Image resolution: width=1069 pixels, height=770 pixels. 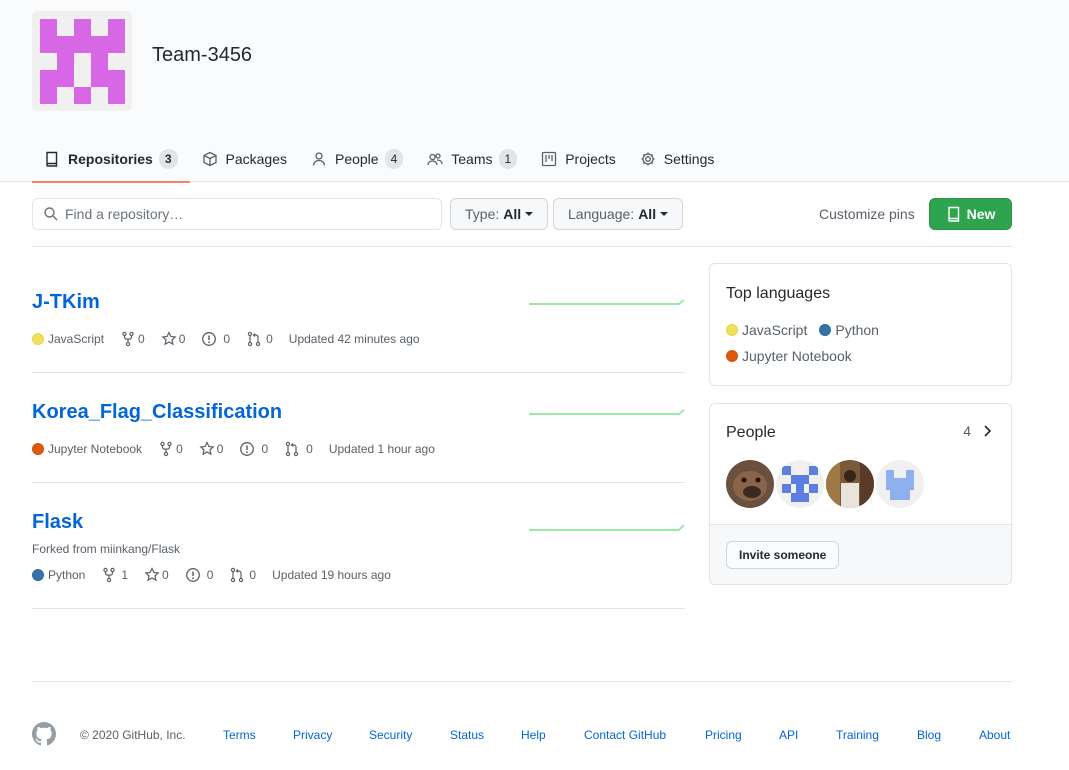 I want to click on people-box: People 4 Invite someone, so click(x=860, y=494).